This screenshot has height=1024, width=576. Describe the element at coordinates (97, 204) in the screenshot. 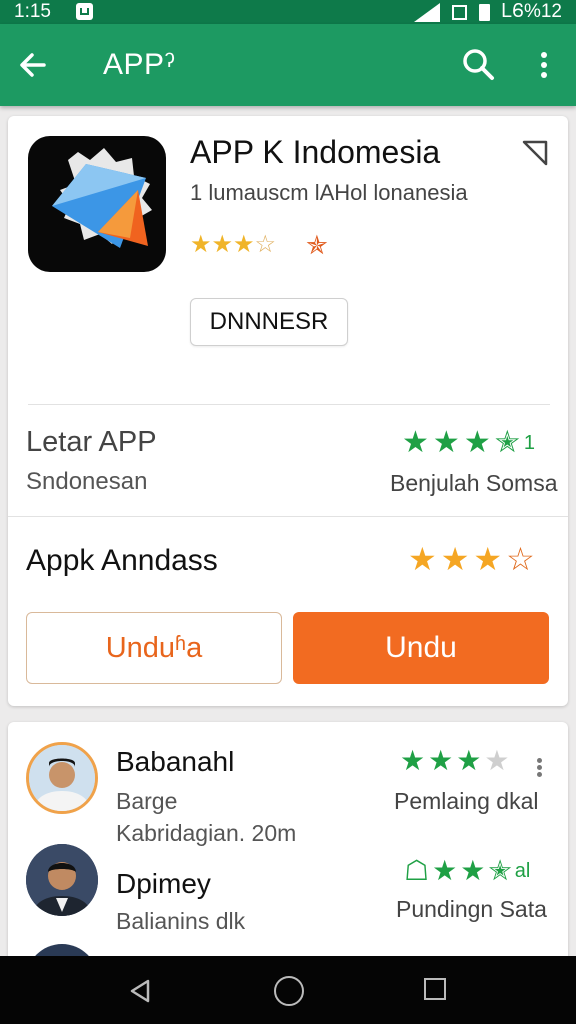

I see `app-logo-icon` at that location.